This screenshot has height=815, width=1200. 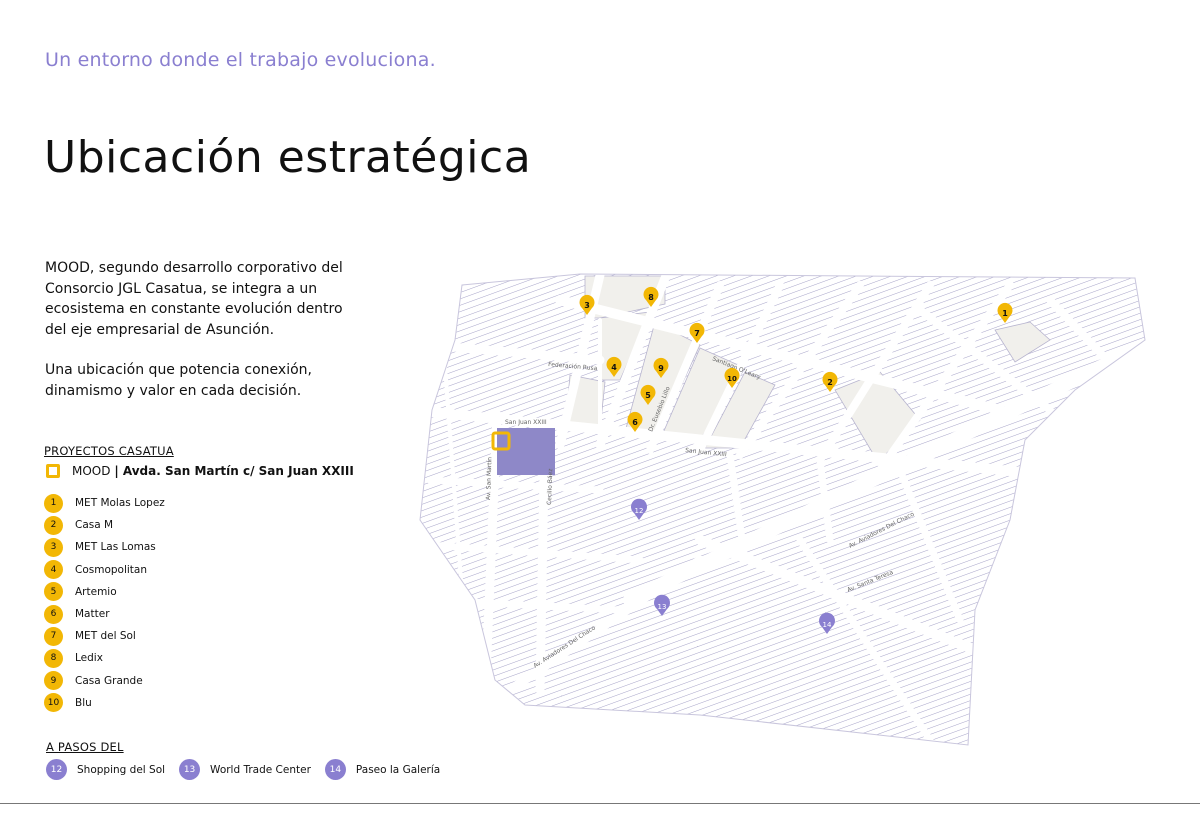 What do you see at coordinates (614, 367) in the screenshot?
I see `svg-text: 4` at bounding box center [614, 367].